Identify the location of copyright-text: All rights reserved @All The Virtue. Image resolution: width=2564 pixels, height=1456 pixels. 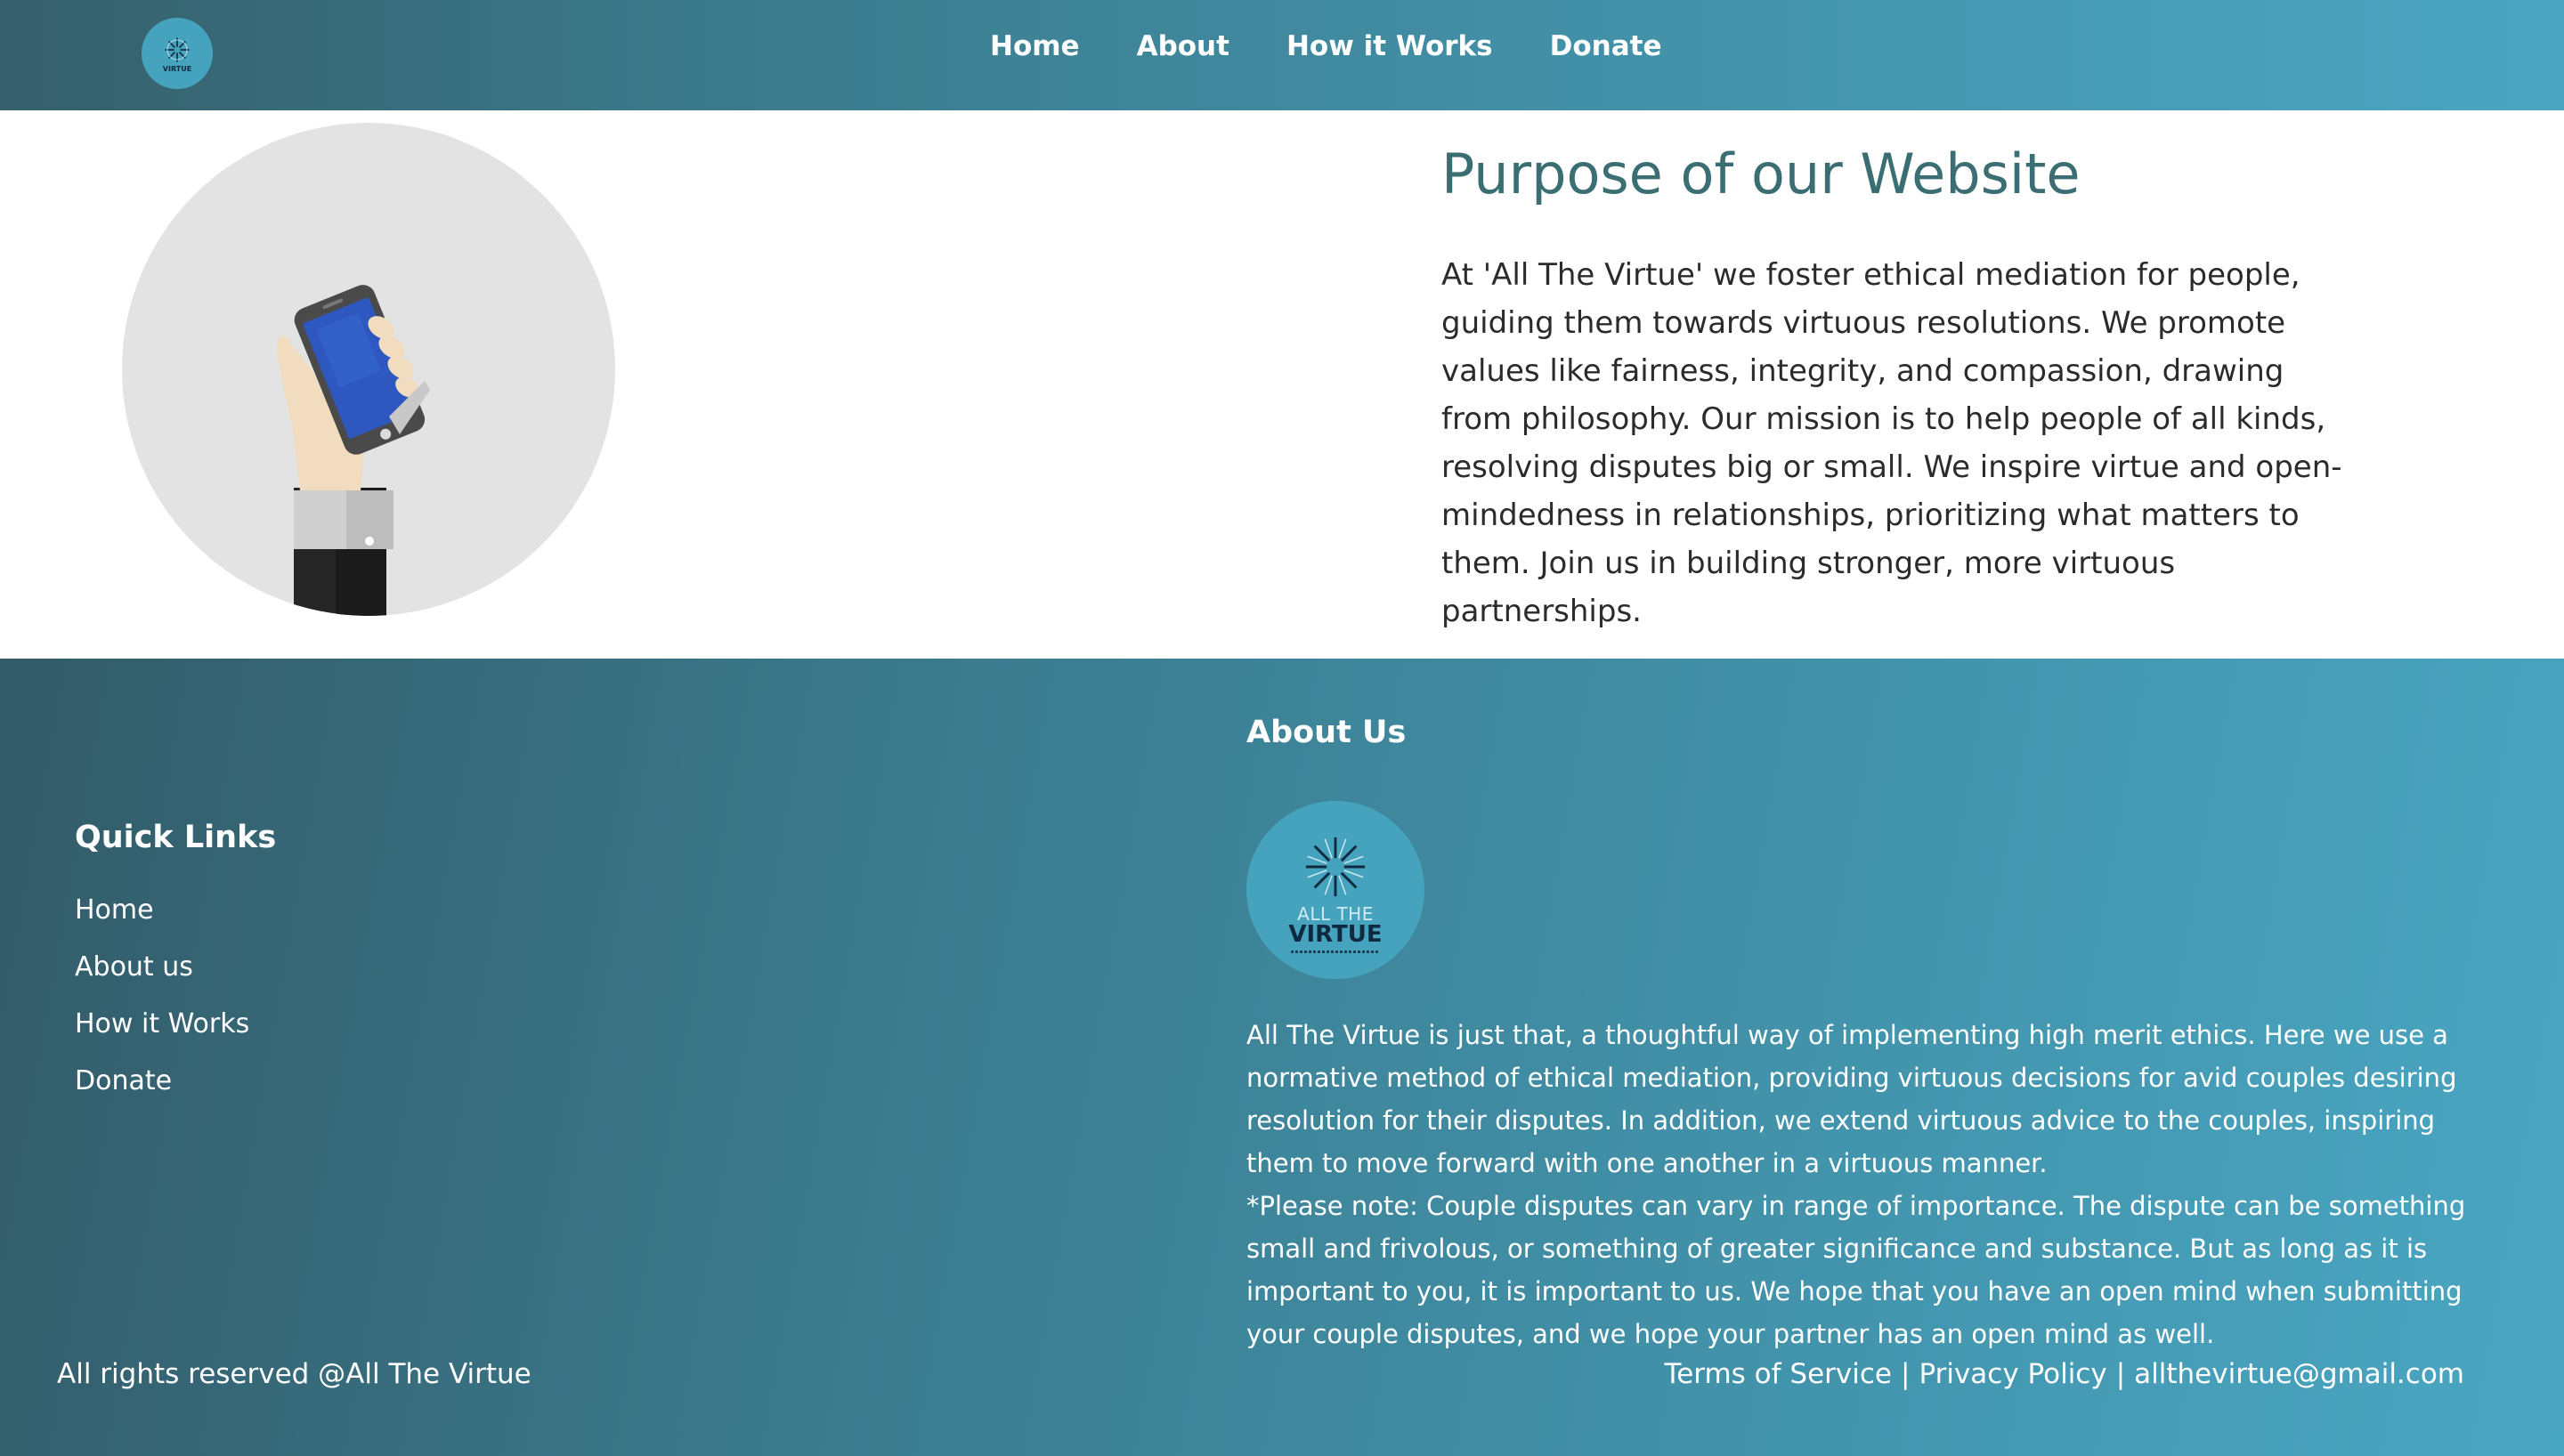
(294, 1374).